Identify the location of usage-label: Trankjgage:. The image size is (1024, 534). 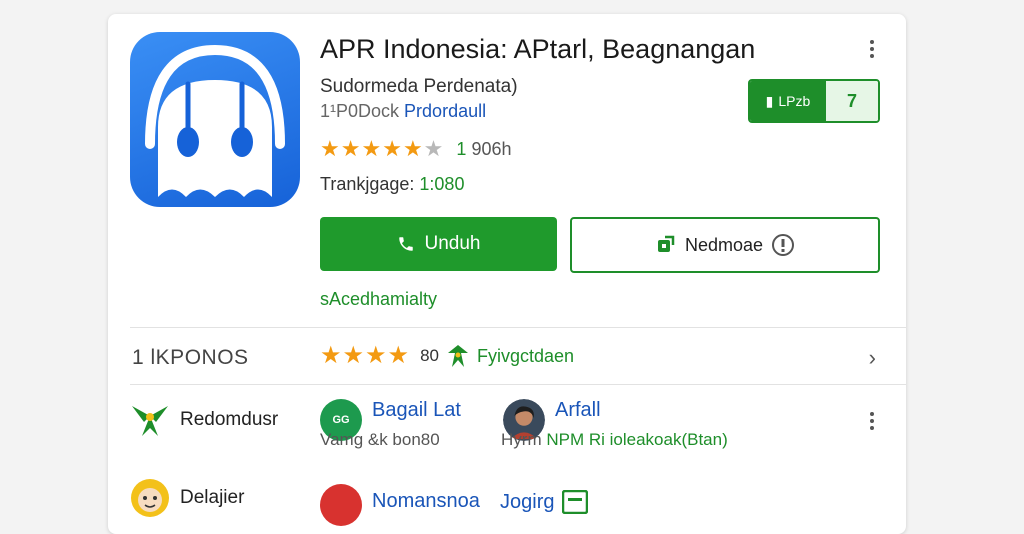
(367, 184).